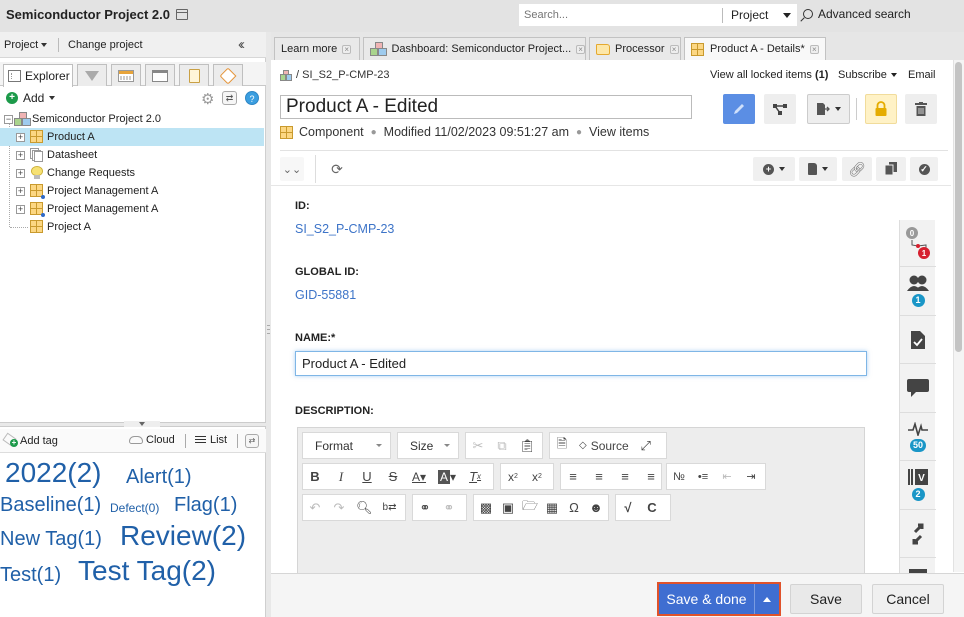  Describe the element at coordinates (739, 109) in the screenshot. I see `edit-button` at that location.